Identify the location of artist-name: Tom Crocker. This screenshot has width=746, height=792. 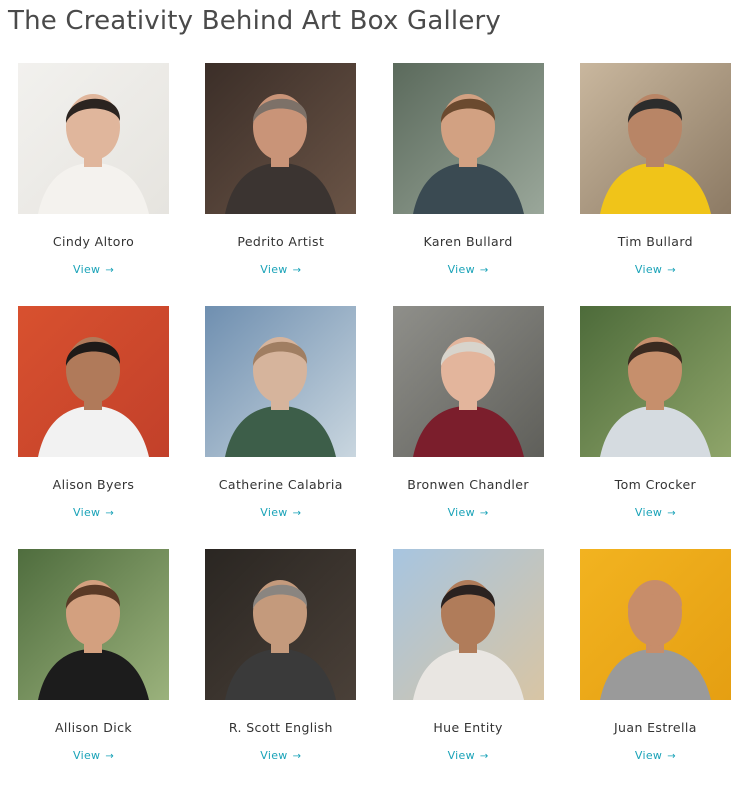
(655, 484).